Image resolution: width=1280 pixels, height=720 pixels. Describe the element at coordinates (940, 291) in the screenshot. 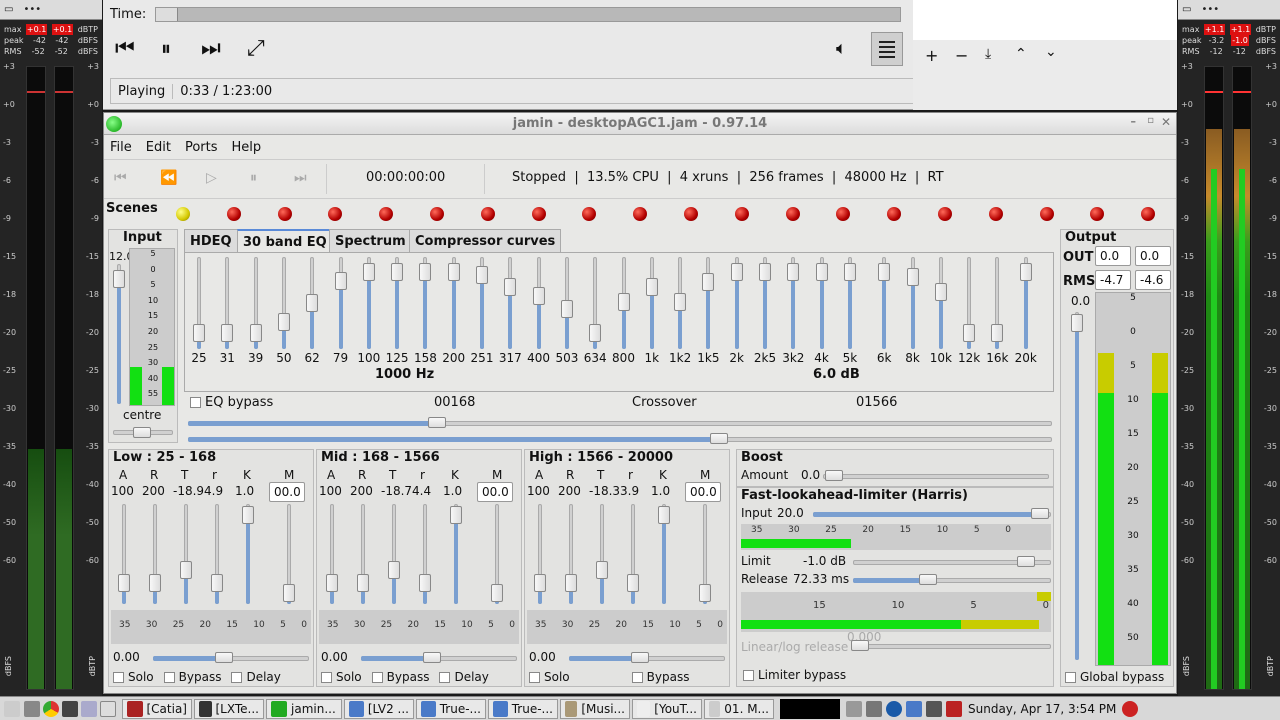

I see `eq-band-slider-10k` at that location.